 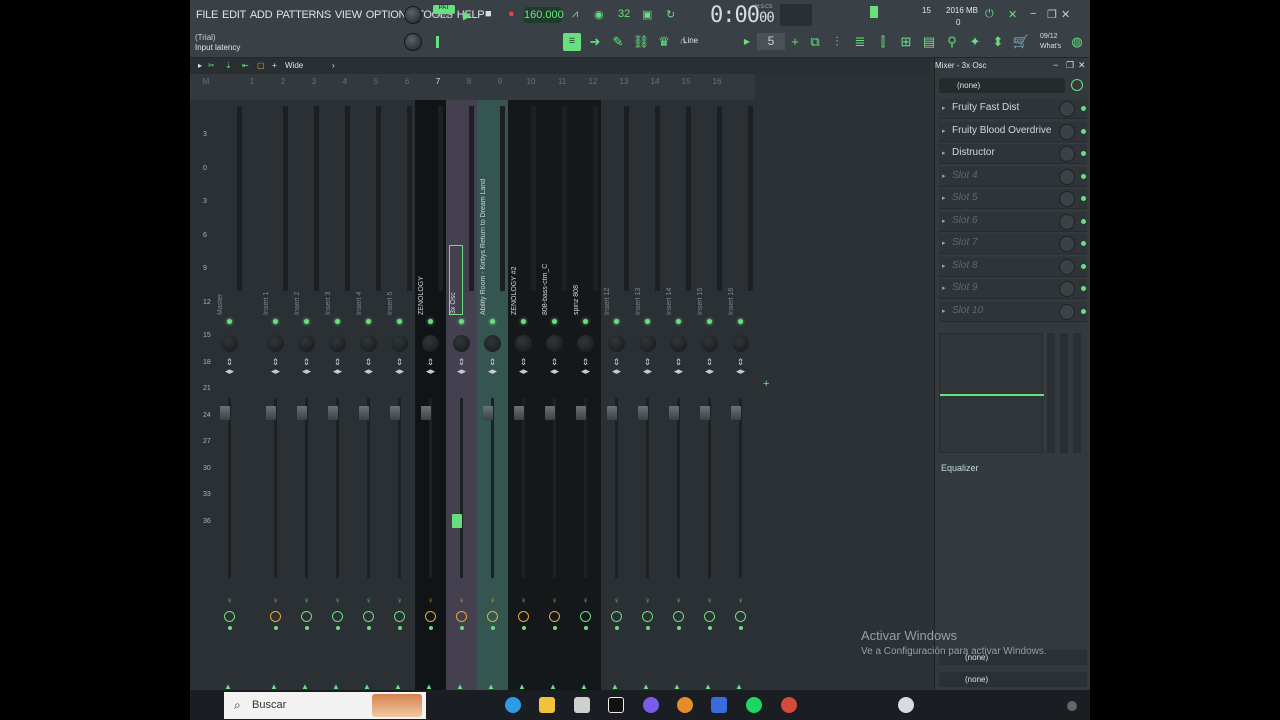 What do you see at coordinates (1033, 14) in the screenshot?
I see `minimize-icon: −` at bounding box center [1033, 14].